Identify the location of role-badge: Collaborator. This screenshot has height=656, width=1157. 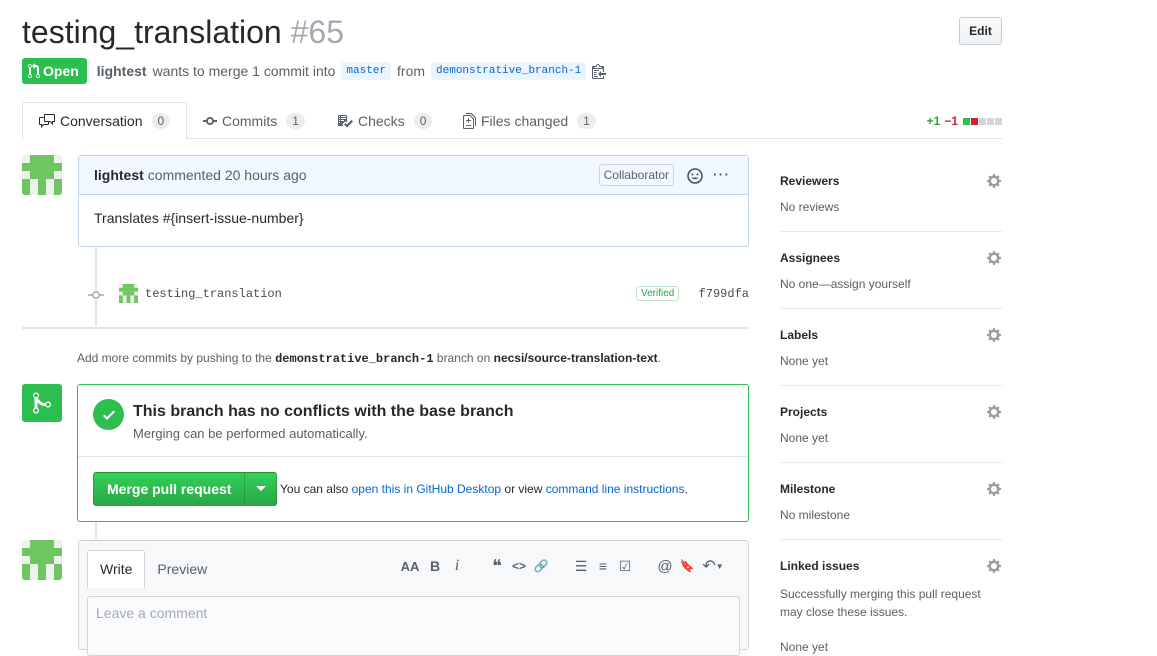
(636, 175).